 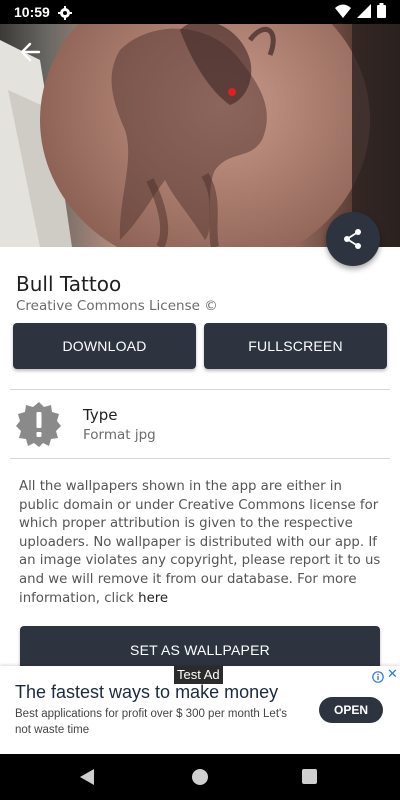 I want to click on status-icons, so click(x=360, y=12).